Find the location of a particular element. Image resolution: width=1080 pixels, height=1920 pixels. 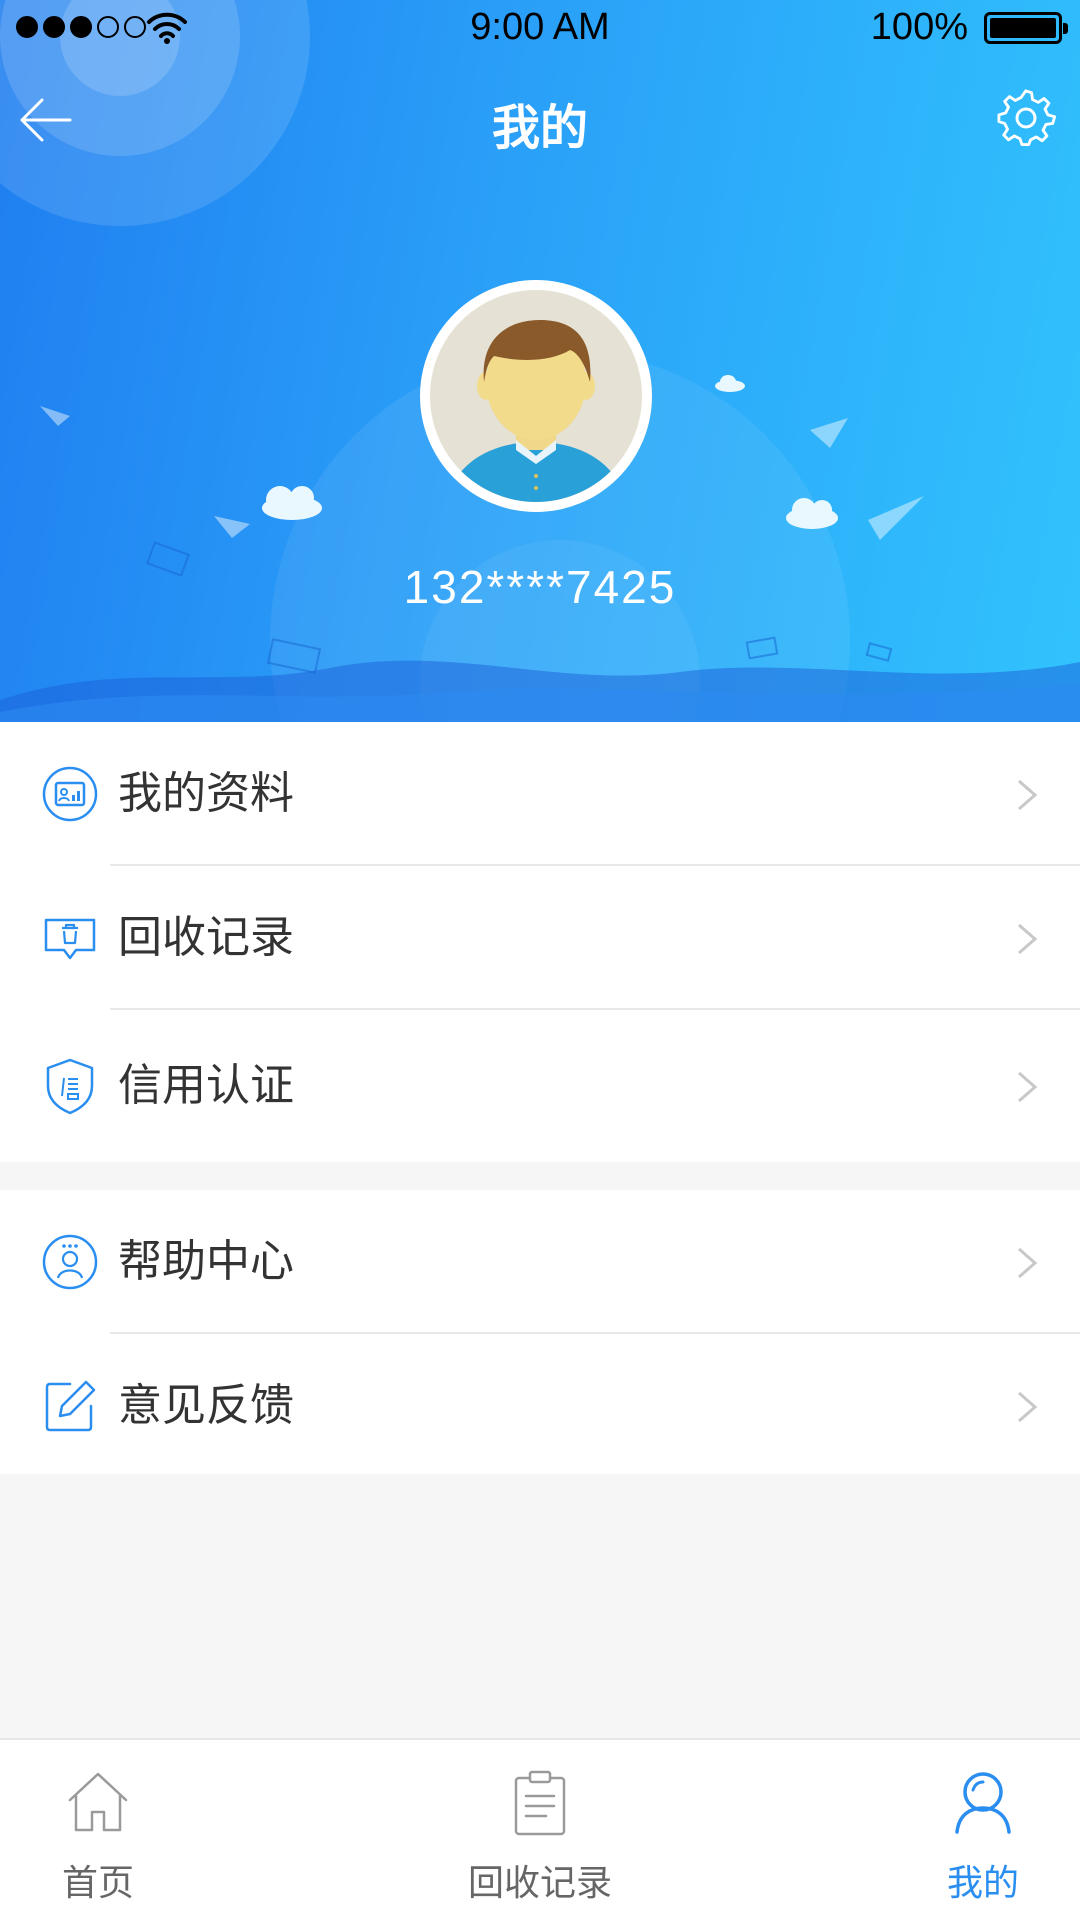

feedback-edit-icon is located at coordinates (70, 1406).